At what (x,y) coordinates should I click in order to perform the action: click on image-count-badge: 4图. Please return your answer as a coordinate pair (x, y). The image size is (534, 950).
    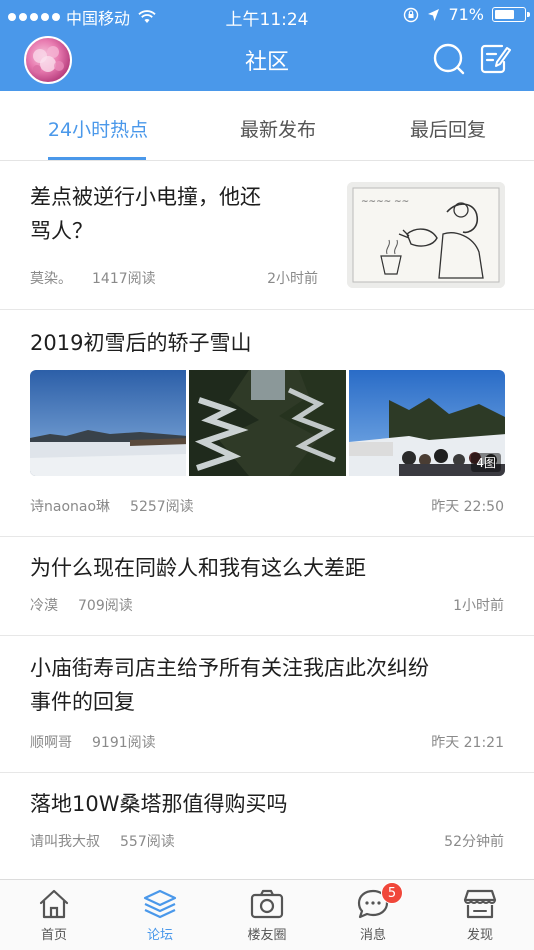
    Looking at the image, I should click on (486, 462).